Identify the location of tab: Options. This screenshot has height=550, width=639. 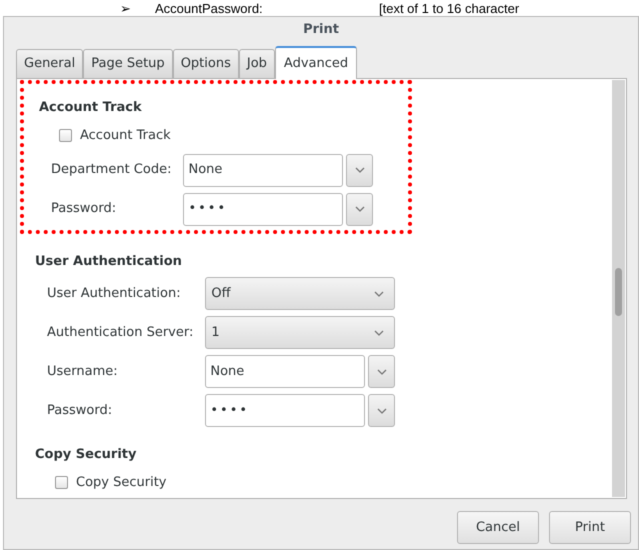
(205, 63).